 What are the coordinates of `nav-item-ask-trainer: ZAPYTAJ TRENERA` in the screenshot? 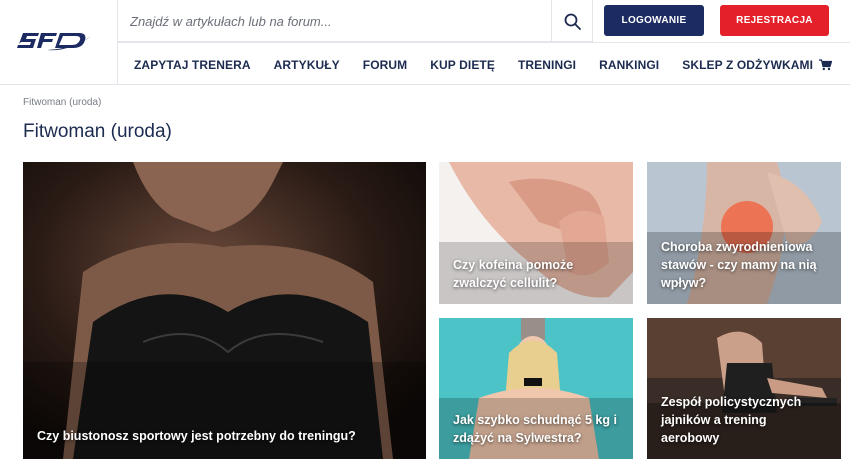 It's located at (192, 65).